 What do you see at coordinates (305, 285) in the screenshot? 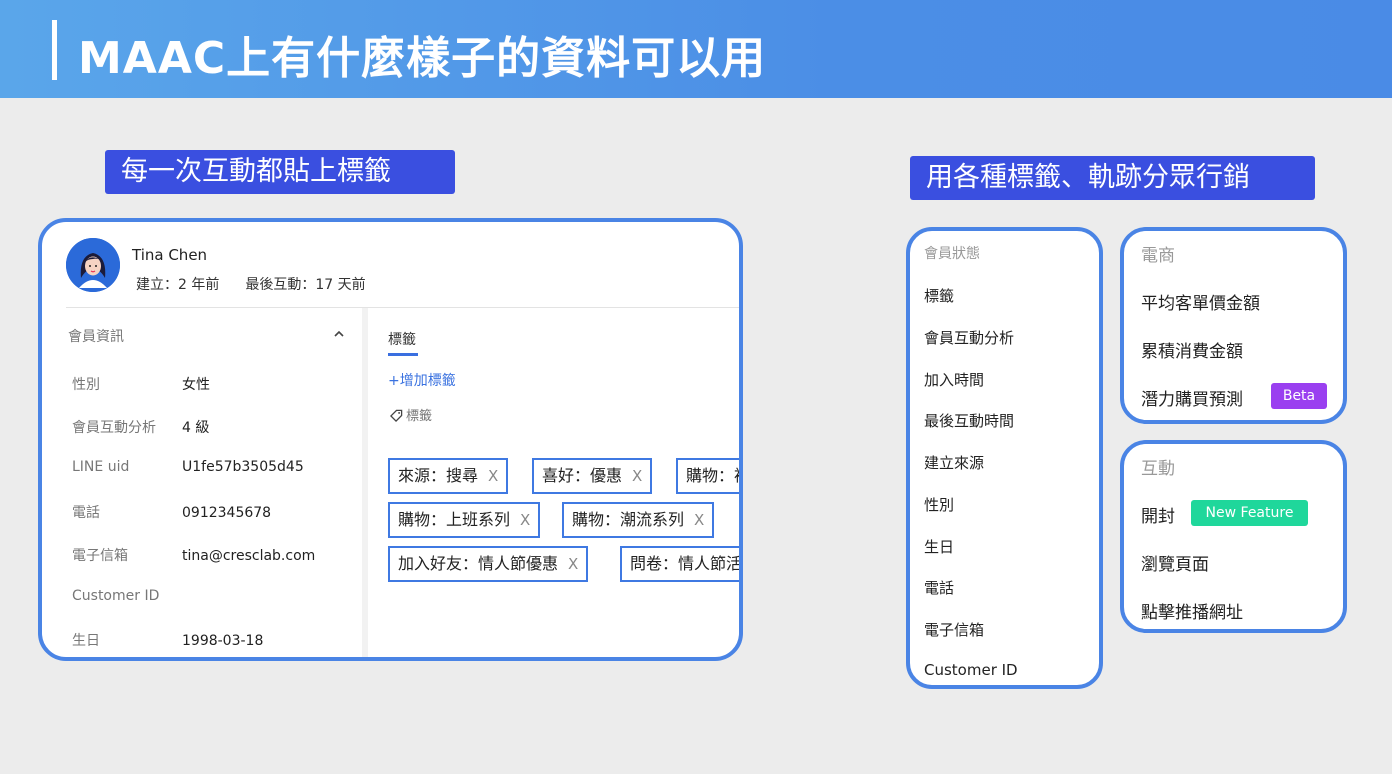
I see `last-interaction-time: 最後互動：17 天前` at bounding box center [305, 285].